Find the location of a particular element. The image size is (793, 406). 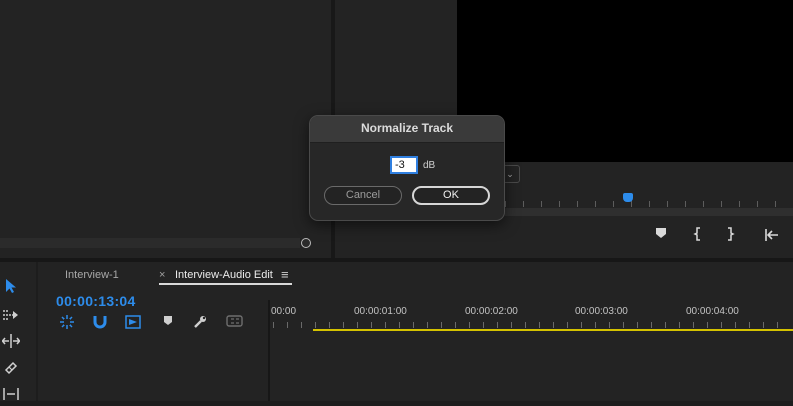

ruler-label: 00:00 is located at coordinates (284, 311).